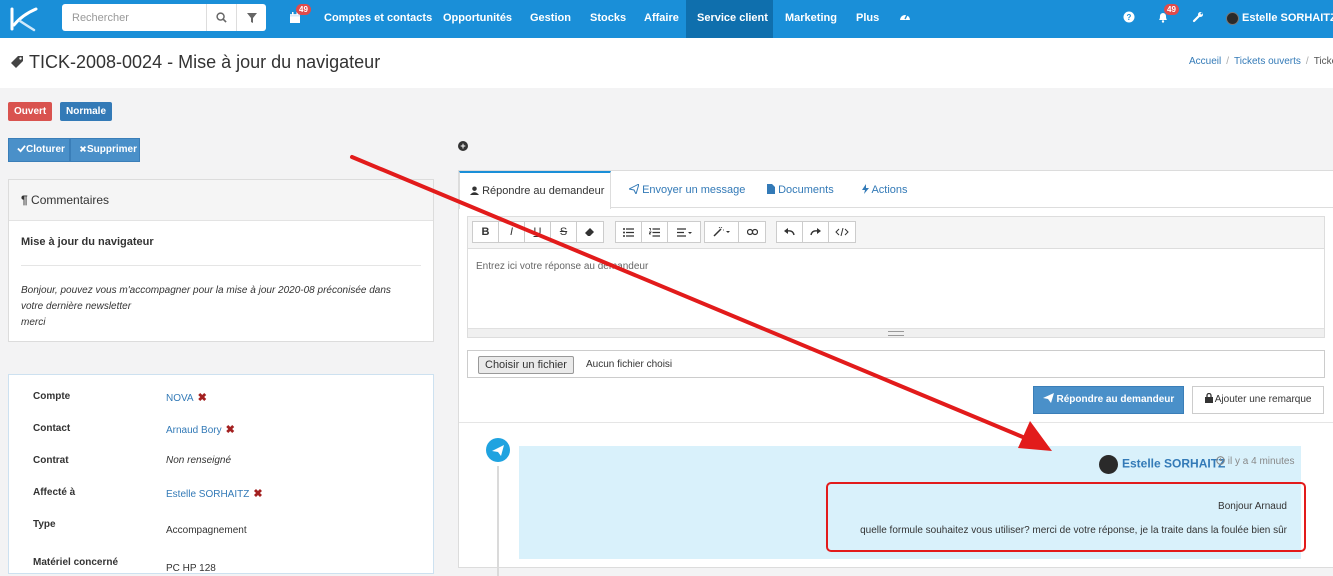  Describe the element at coordinates (800, 190) in the screenshot. I see `tab-documents: Documents` at that location.